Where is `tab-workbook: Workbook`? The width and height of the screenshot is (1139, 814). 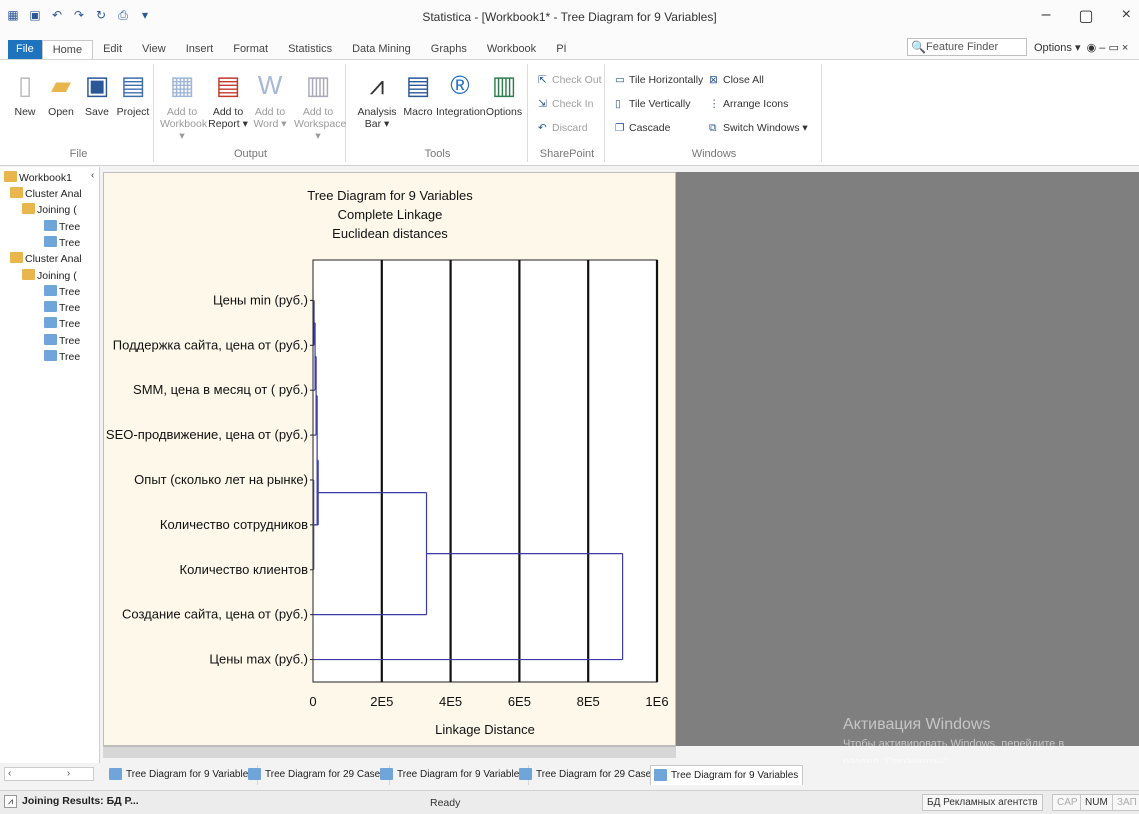 tab-workbook: Workbook is located at coordinates (511, 49).